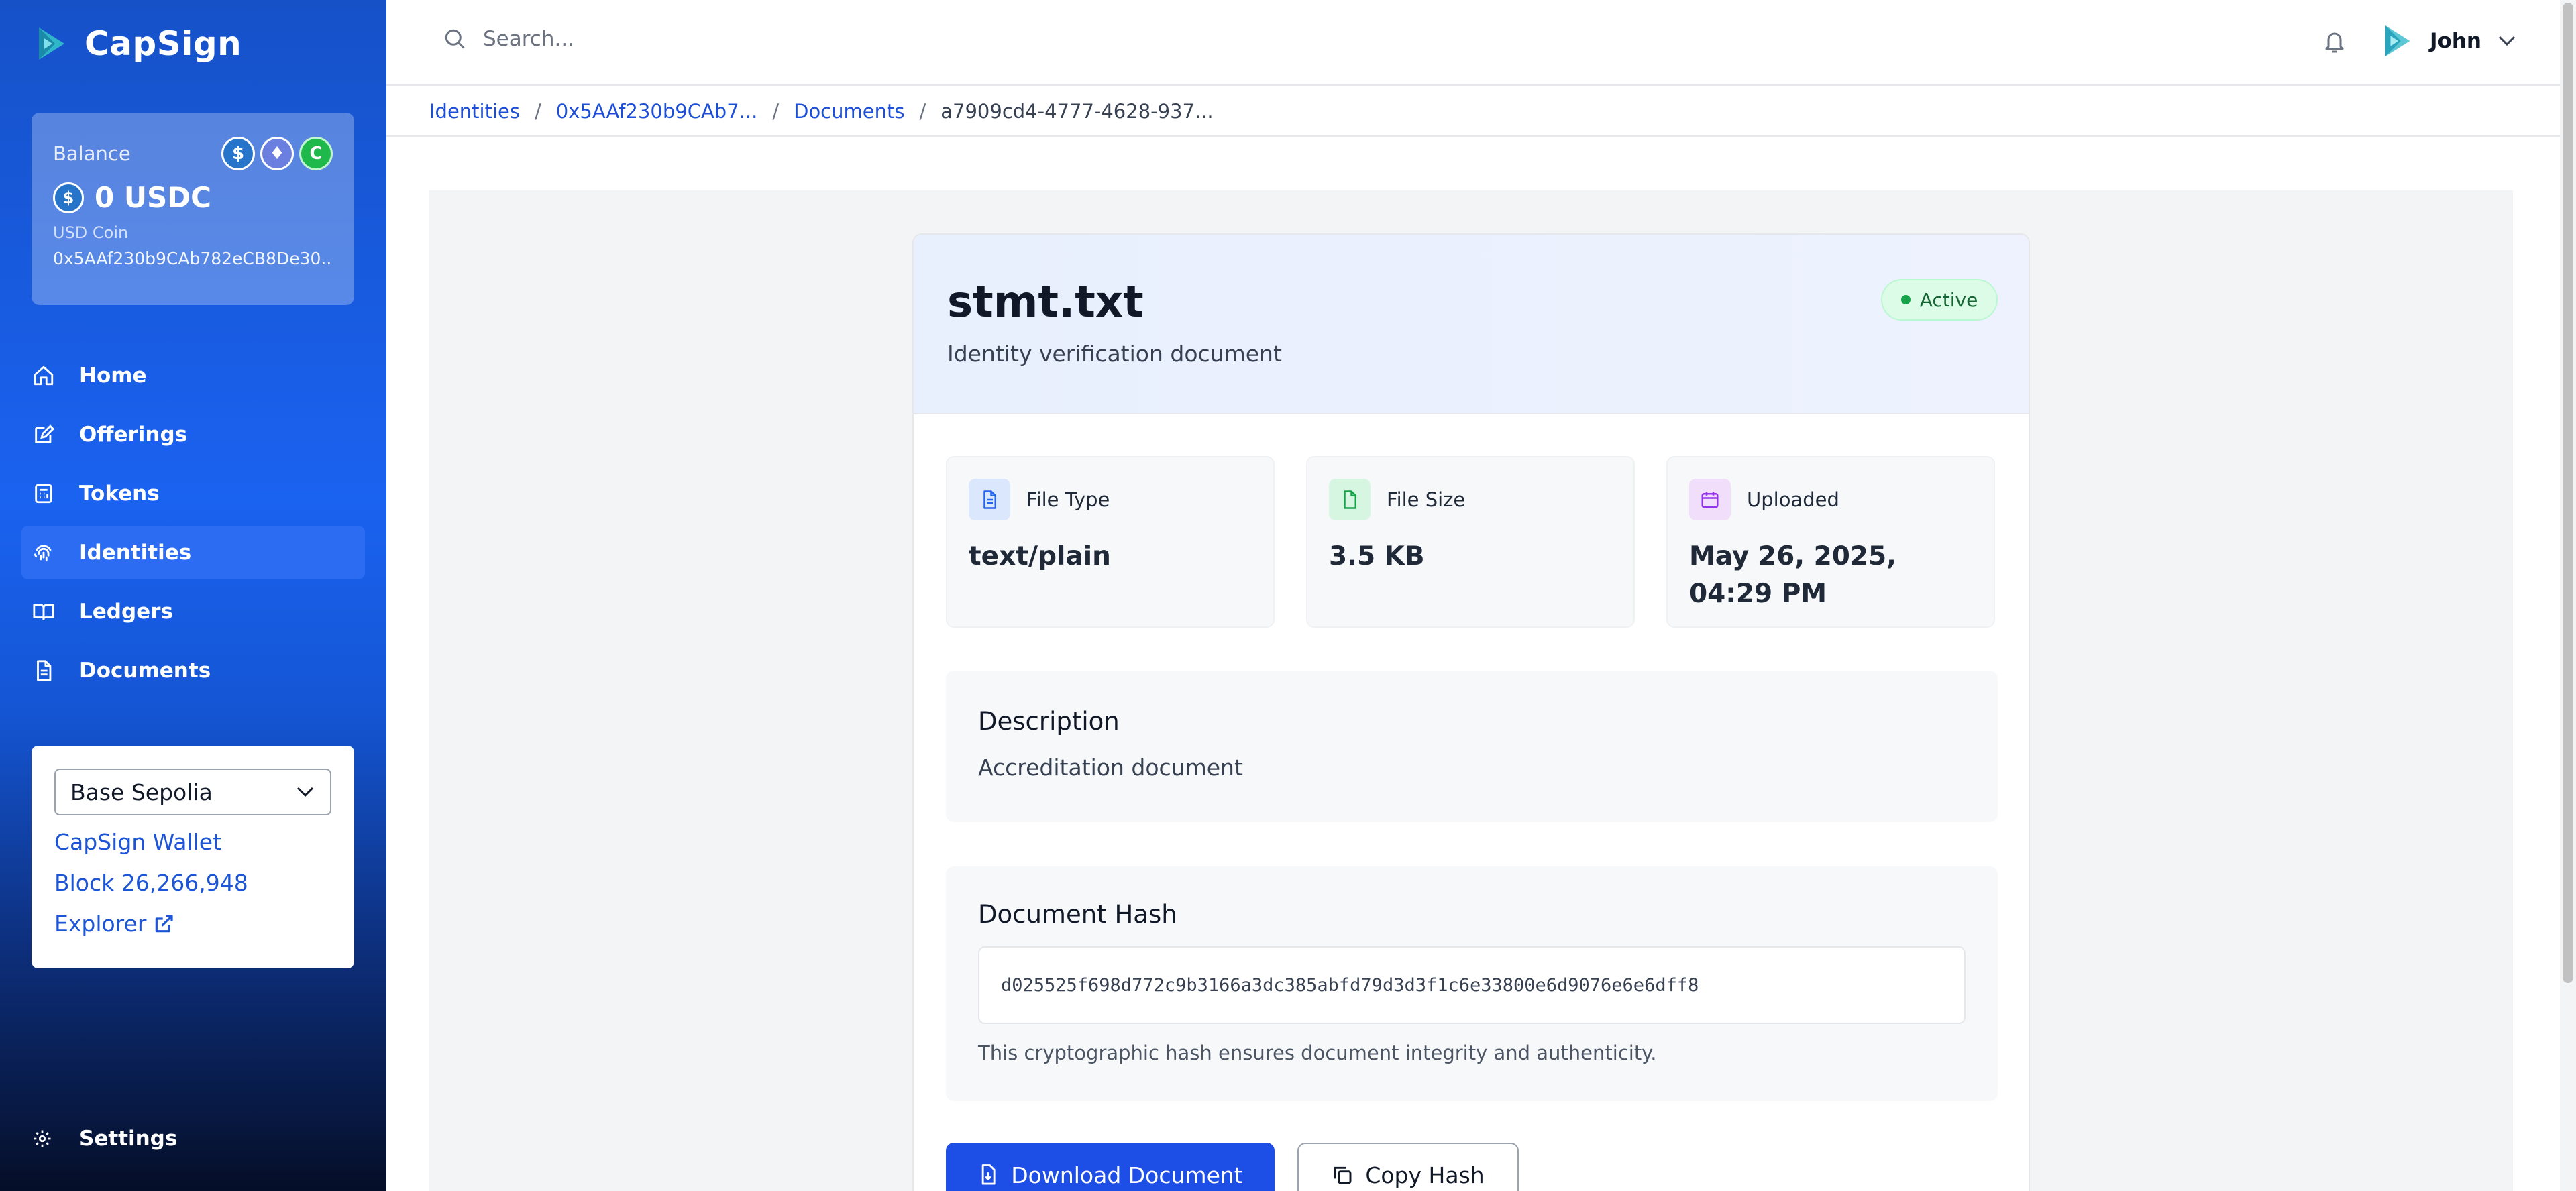 The width and height of the screenshot is (2576, 1191). I want to click on sidebar-item-tokens: Tokens, so click(193, 493).